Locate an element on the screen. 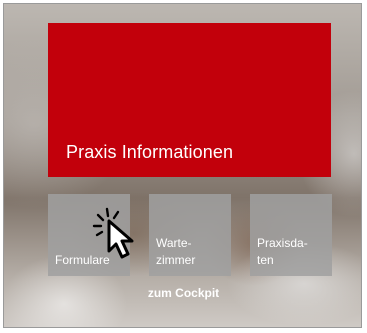 Image resolution: width=367 pixels, height=333 pixels. praxis-informationen-label: Praxis Informationen is located at coordinates (150, 152).